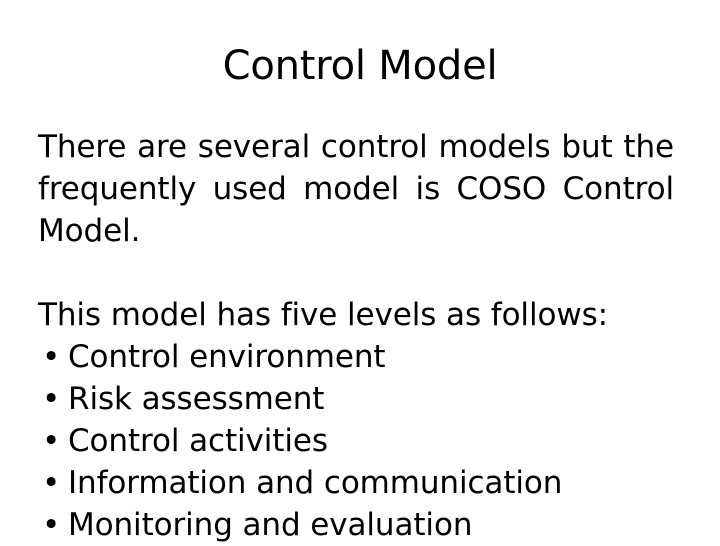 Image resolution: width=720 pixels, height=546 pixels. What do you see at coordinates (360, 66) in the screenshot?
I see `page-title: Control Model` at bounding box center [360, 66].